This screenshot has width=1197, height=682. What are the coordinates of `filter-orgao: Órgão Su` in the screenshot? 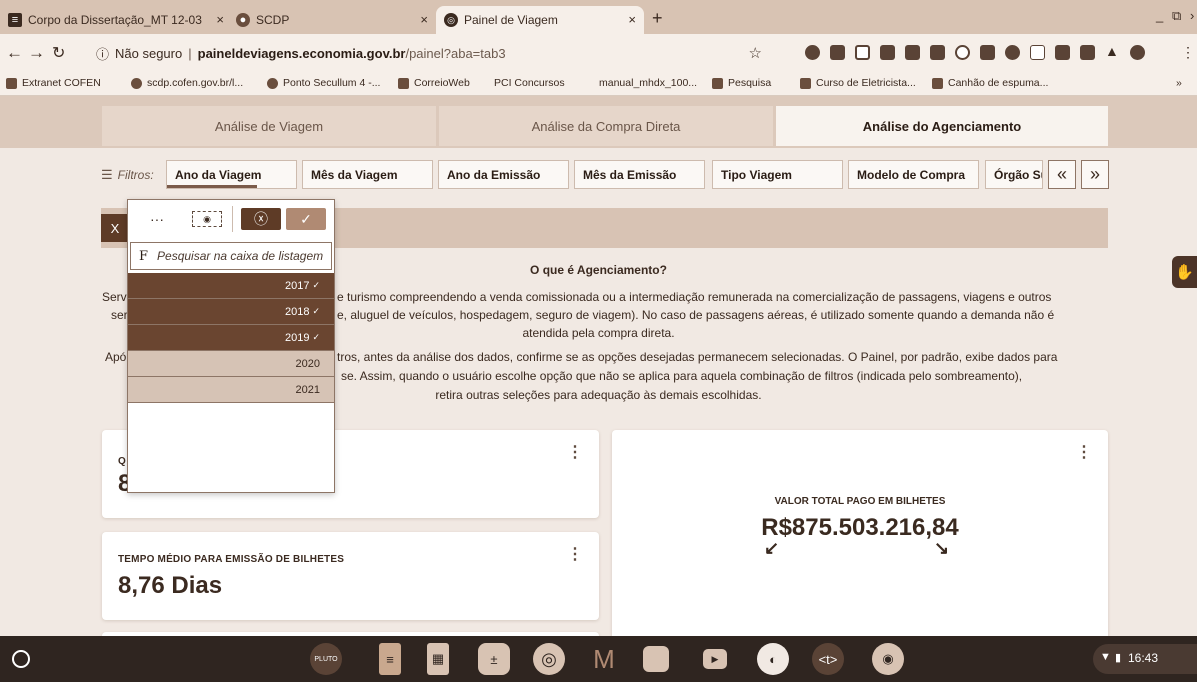 It's located at (1014, 174).